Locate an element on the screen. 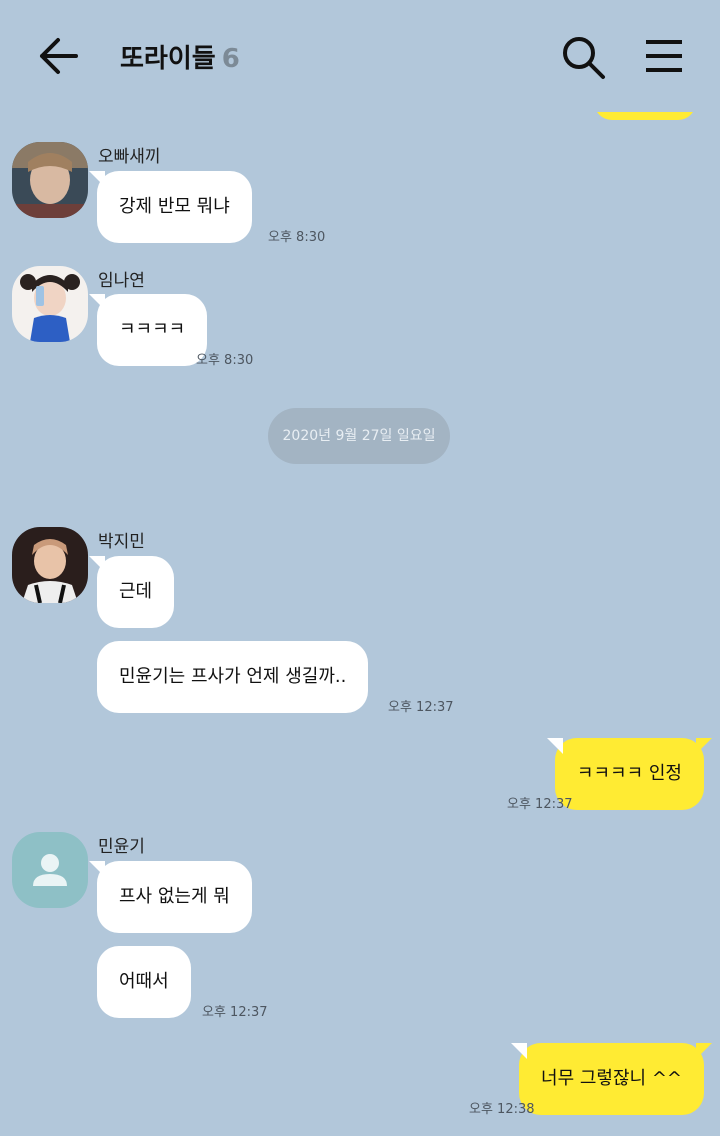 The image size is (720, 1136). chat-room-title: 또라이들 6 is located at coordinates (180, 56).